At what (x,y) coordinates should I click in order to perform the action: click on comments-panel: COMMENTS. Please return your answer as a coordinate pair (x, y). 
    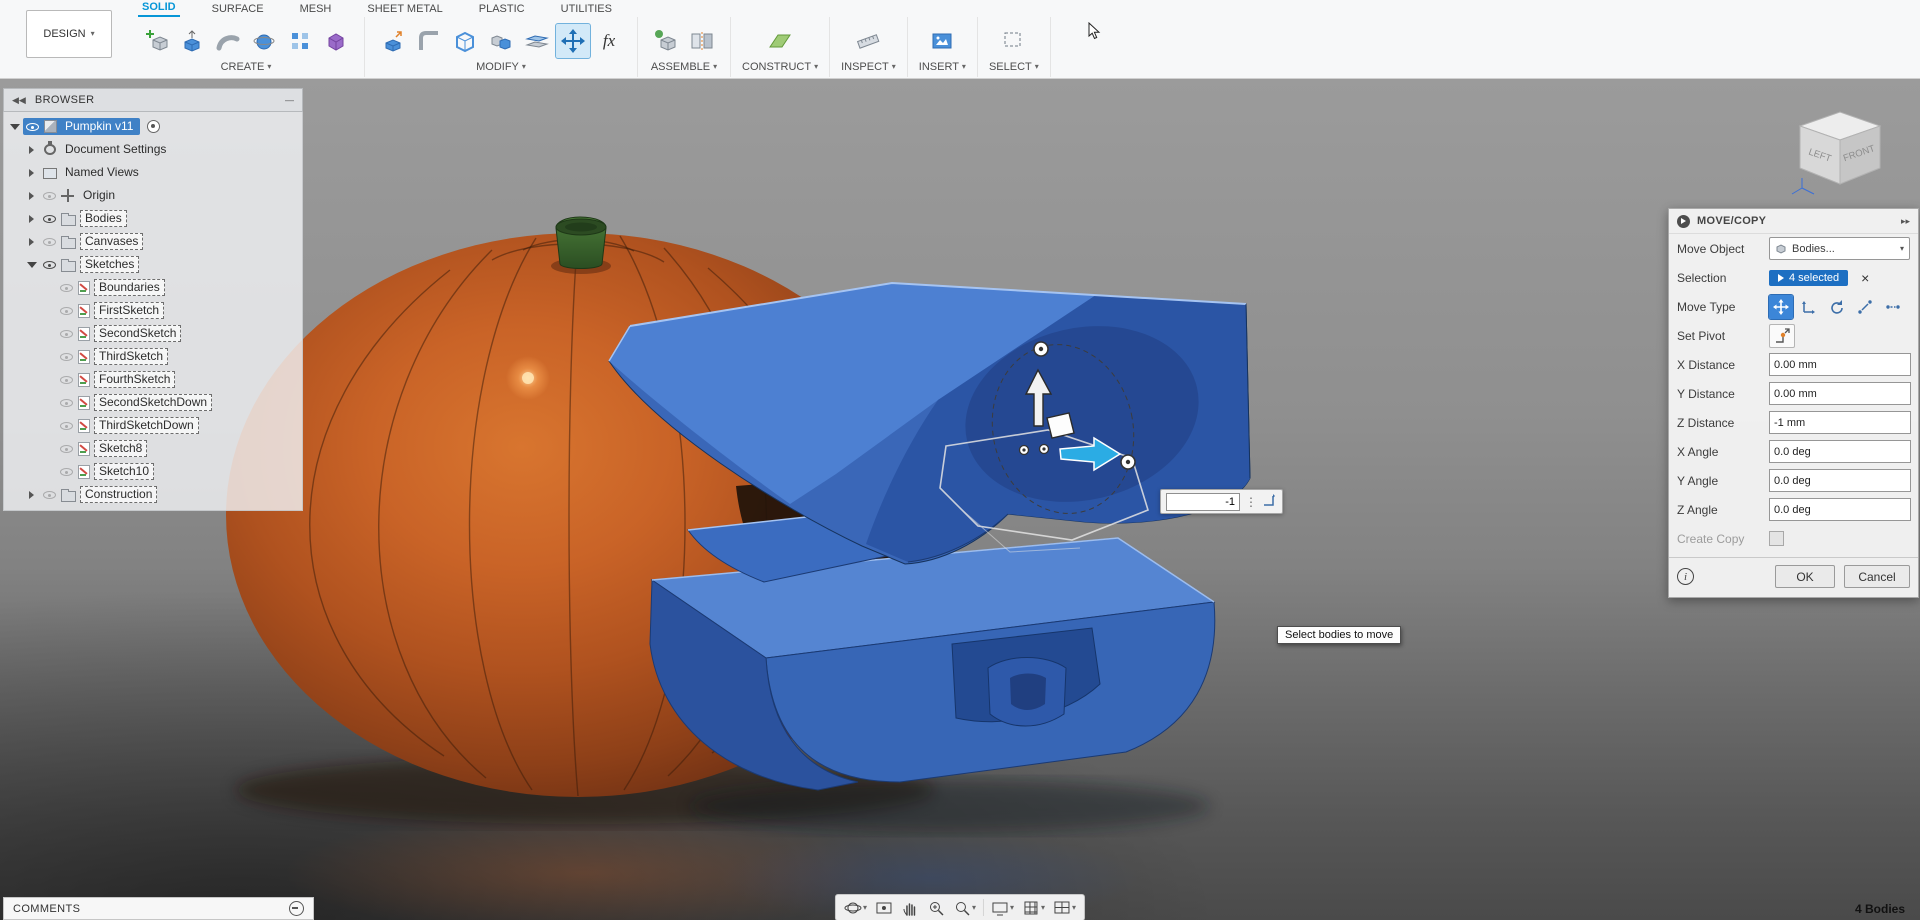
    Looking at the image, I should click on (158, 908).